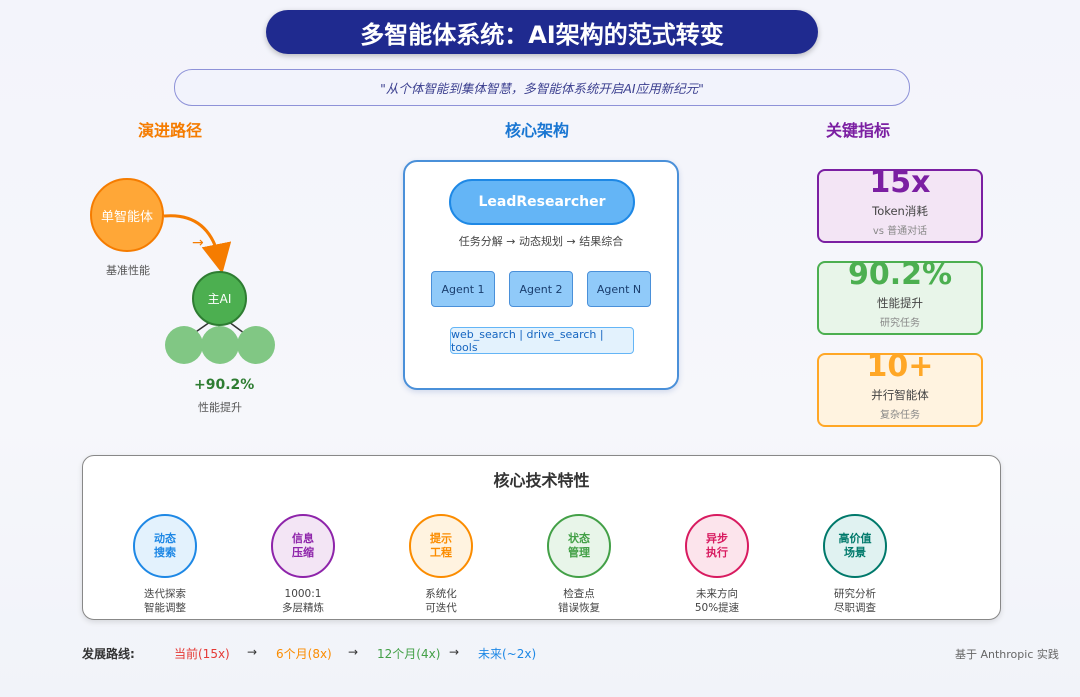  Describe the element at coordinates (717, 594) in the screenshot. I see `feature-desc-line: 未来方向` at that location.